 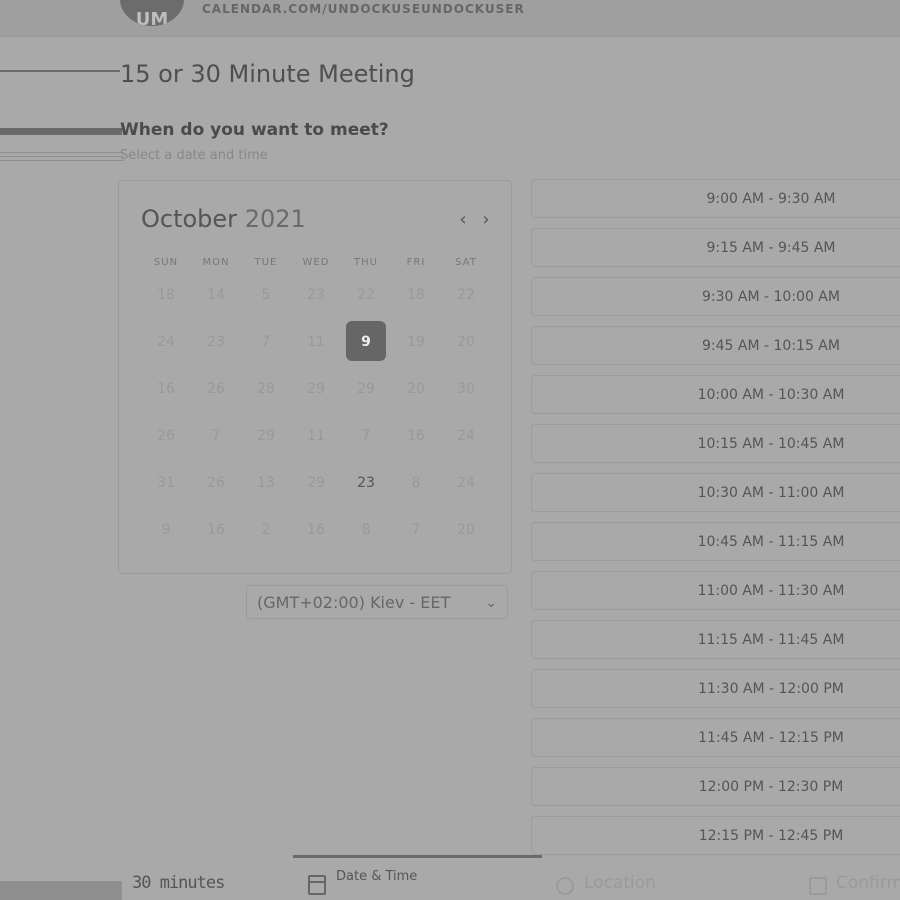 What do you see at coordinates (715, 247) in the screenshot?
I see `time-slot-button: 9:15 AM - 9:45 AM` at bounding box center [715, 247].